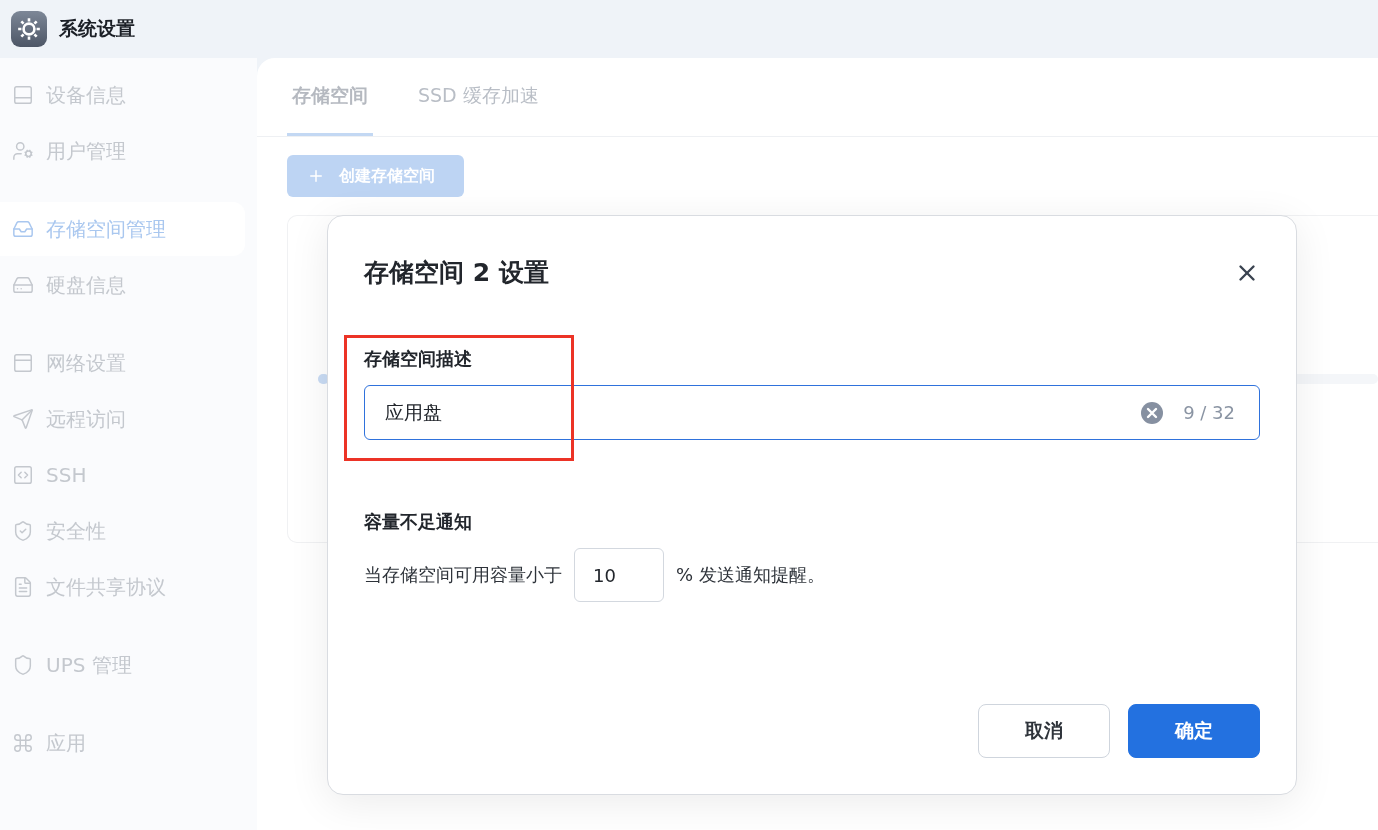  I want to click on field-value: 应用盘, so click(752, 412).